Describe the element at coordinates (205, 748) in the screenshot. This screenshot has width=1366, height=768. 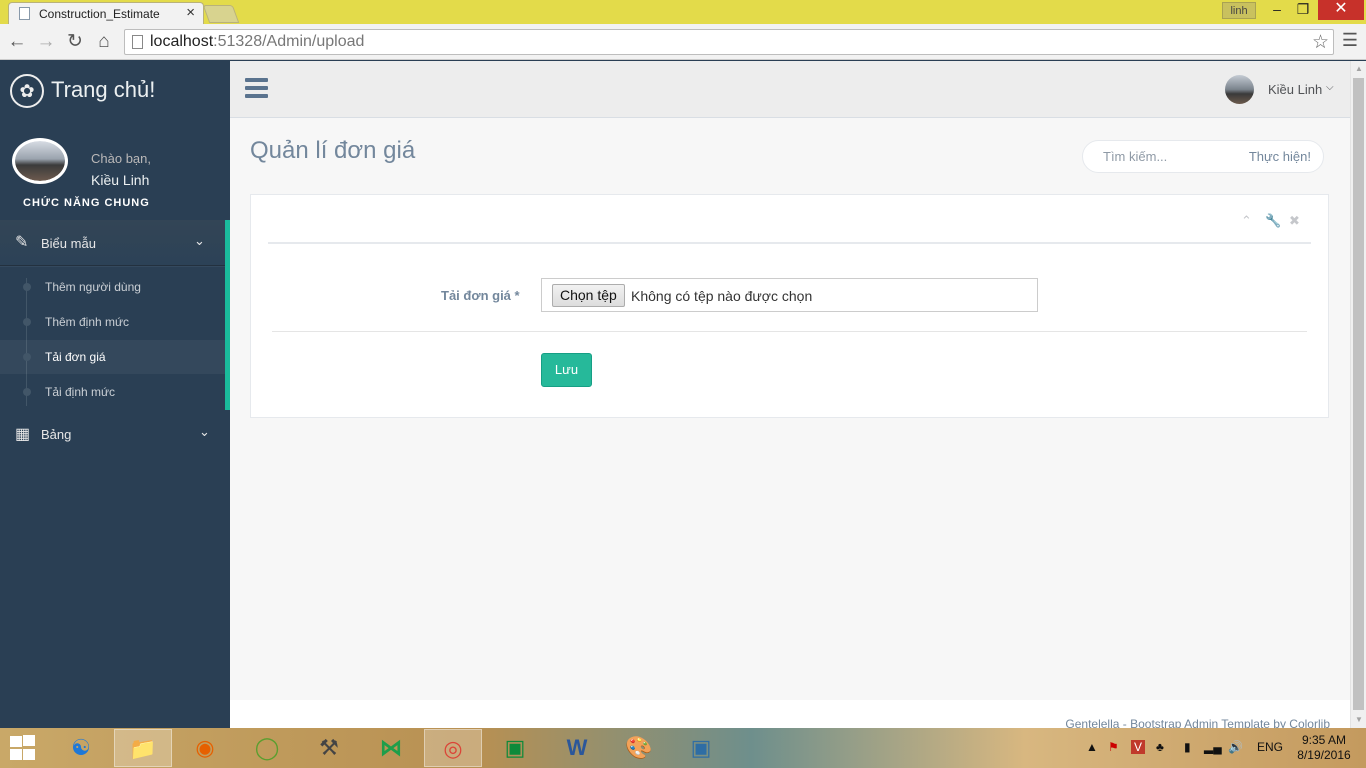
I see `firefox-icon: ◉` at that location.